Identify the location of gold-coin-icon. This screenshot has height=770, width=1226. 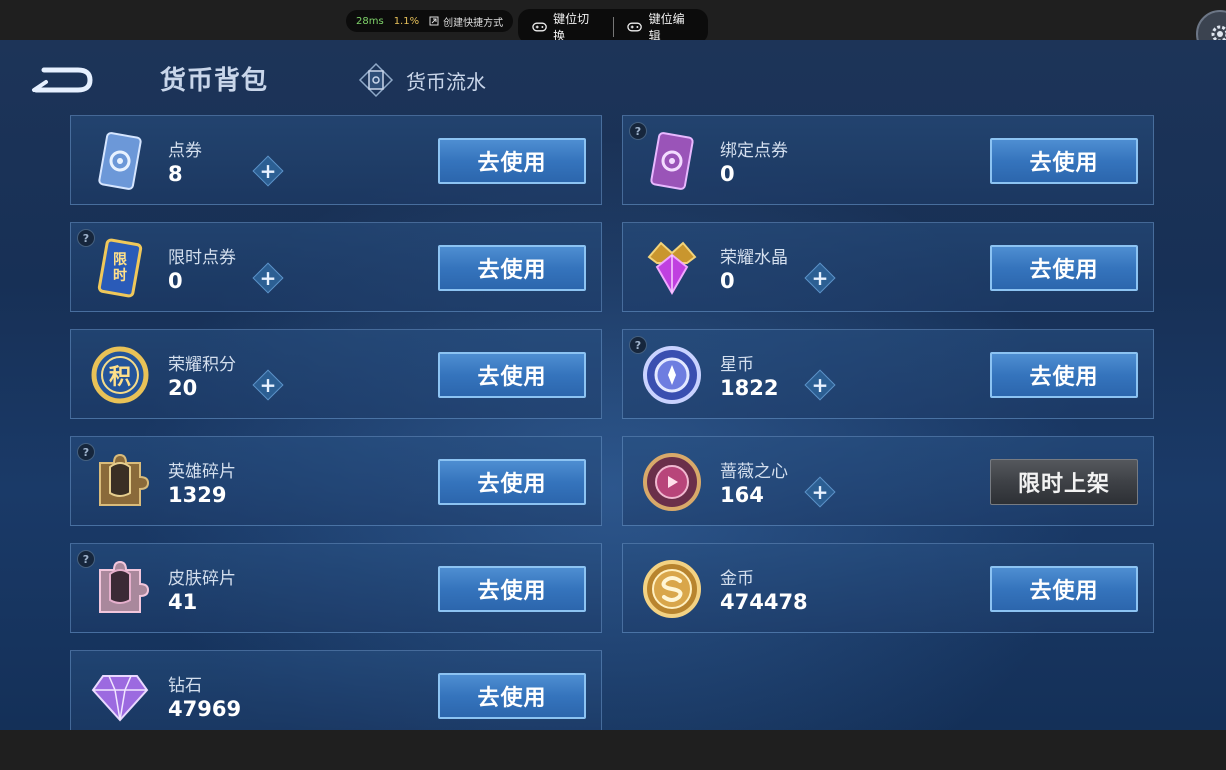
(672, 589).